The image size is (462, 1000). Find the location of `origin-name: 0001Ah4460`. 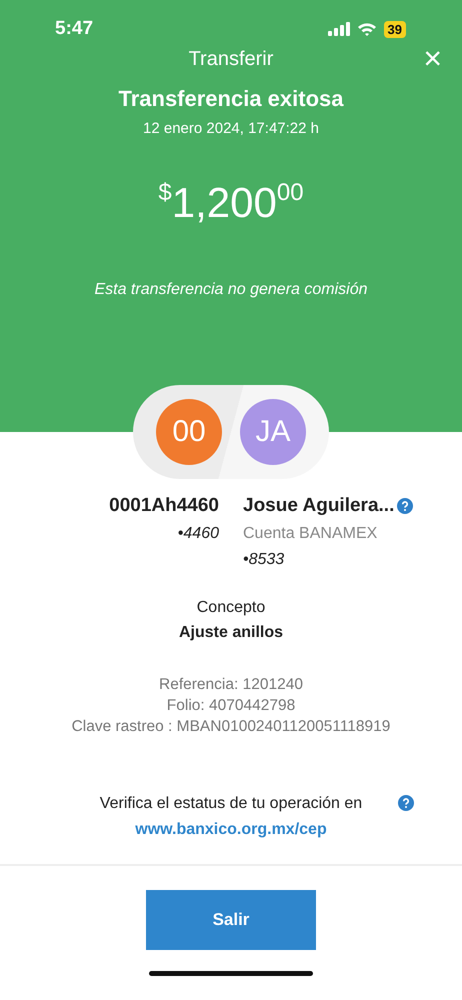

origin-name: 0001Ah4460 is located at coordinates (164, 506).